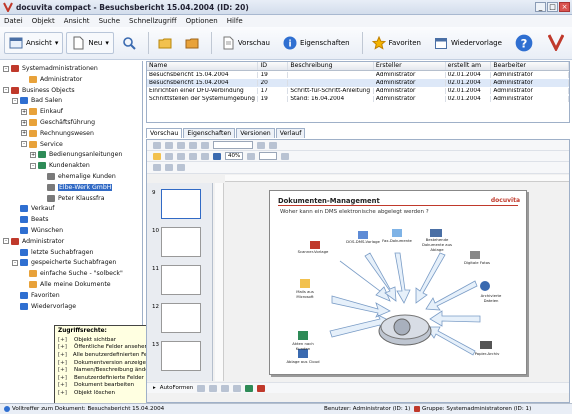  I want to click on resubmission-button: Wiedervorlage, so click(468, 43).